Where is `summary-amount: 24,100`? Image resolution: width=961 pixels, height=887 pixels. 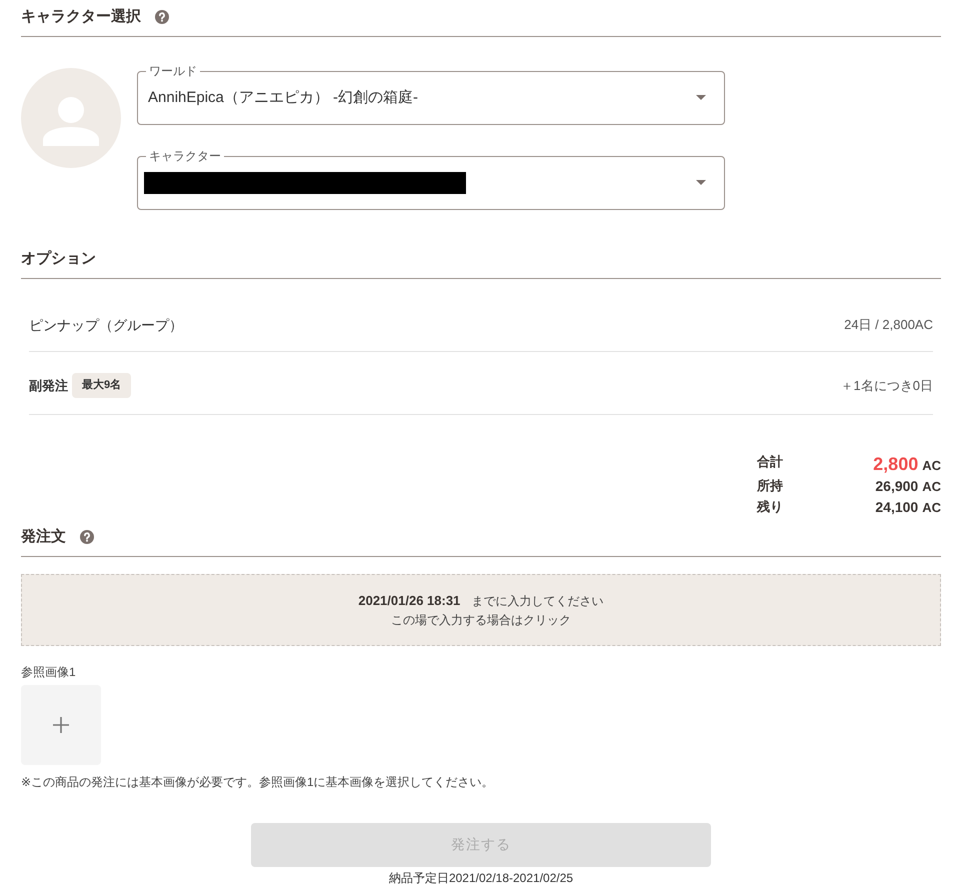
summary-amount: 24,100 is located at coordinates (896, 507).